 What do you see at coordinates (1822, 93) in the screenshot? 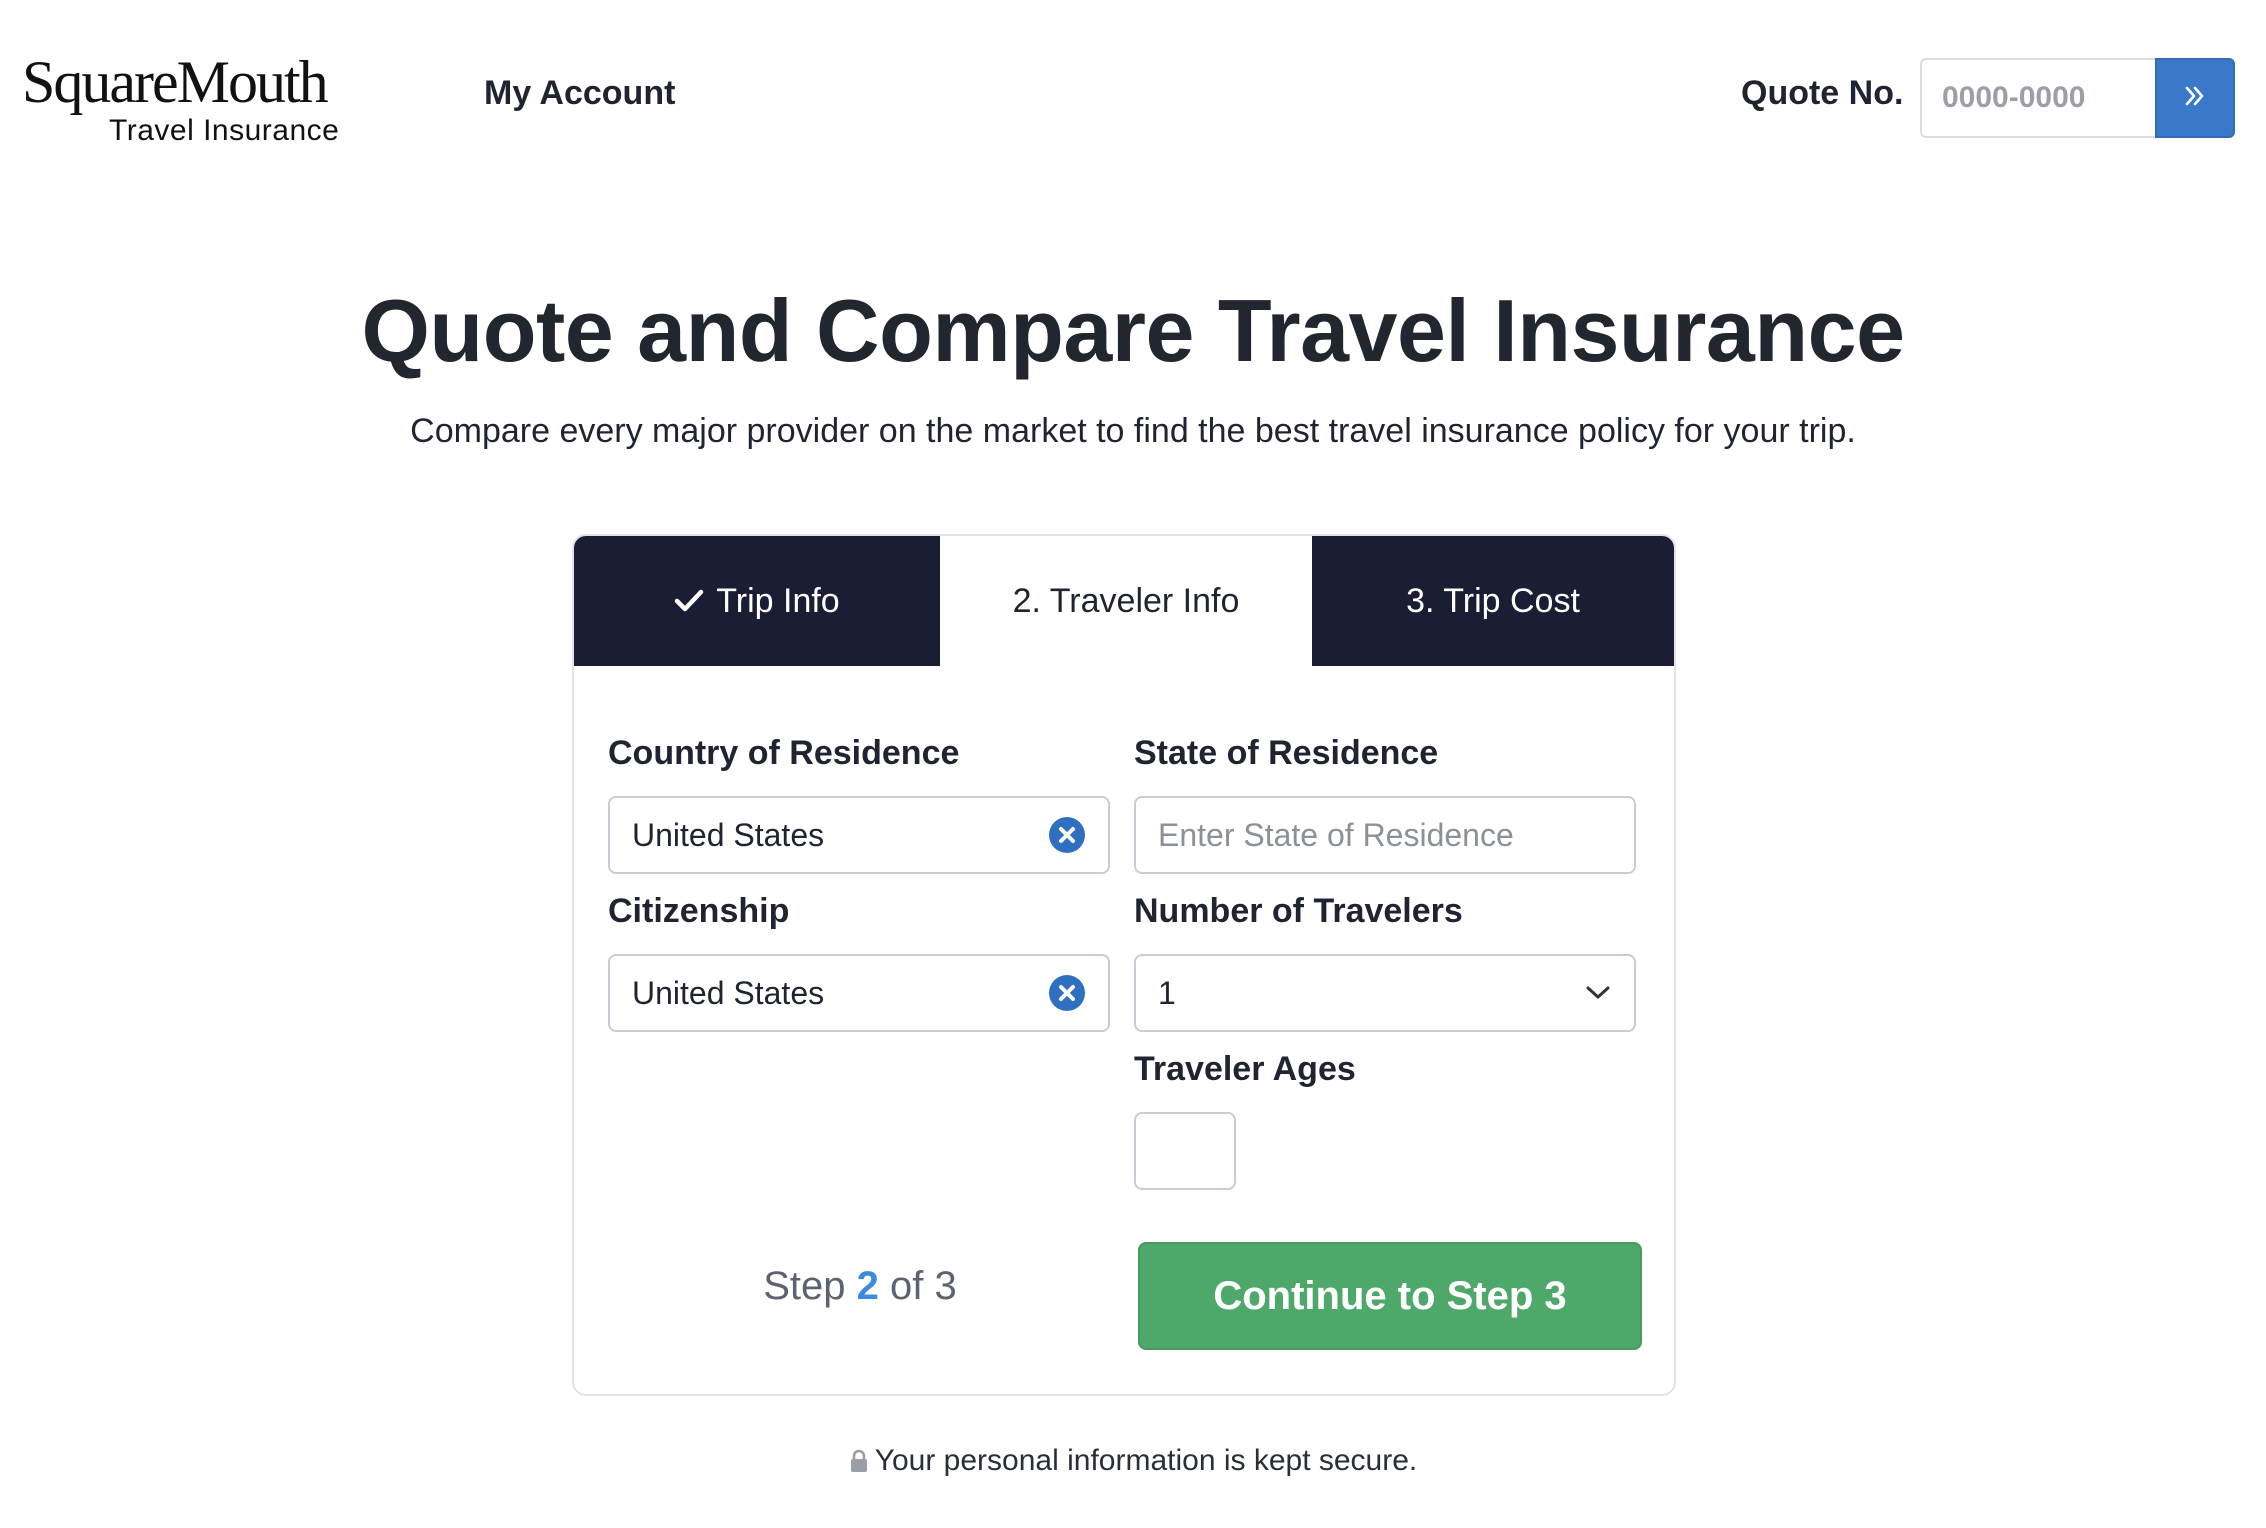
I see `quote-number-label: Quote No.` at bounding box center [1822, 93].